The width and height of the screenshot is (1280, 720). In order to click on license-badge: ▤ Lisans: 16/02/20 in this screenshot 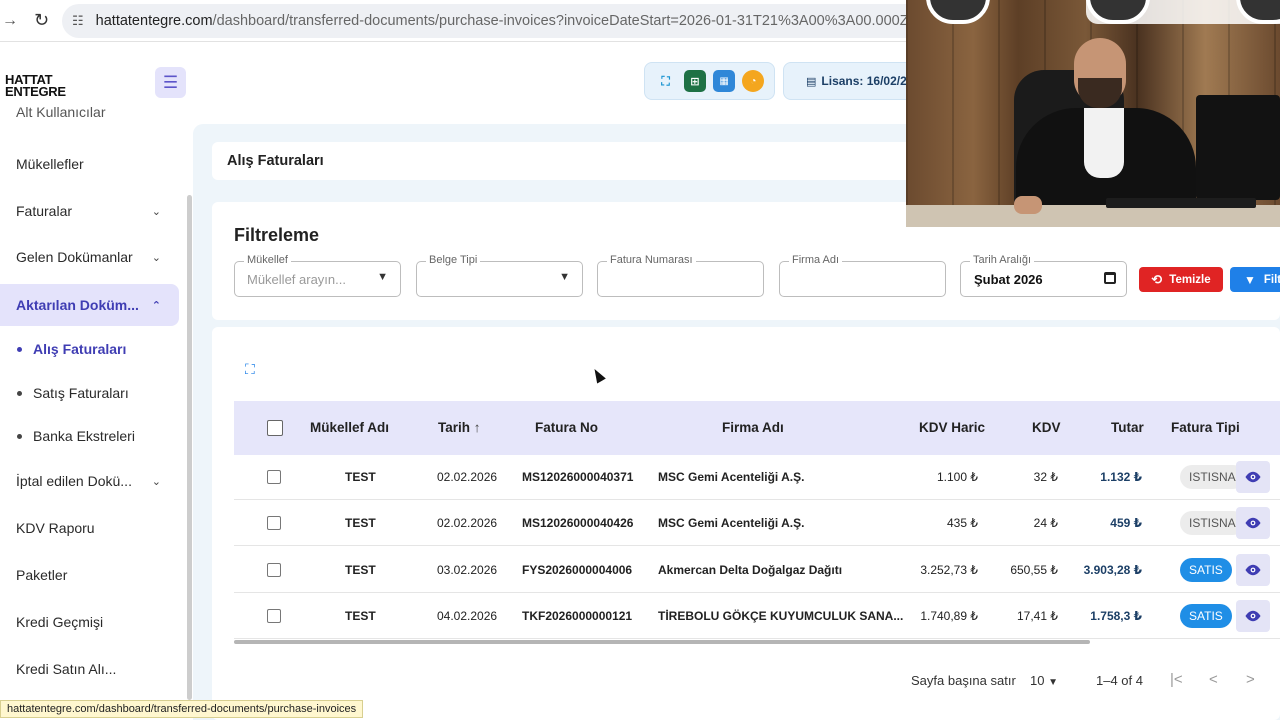, I will do `click(853, 81)`.